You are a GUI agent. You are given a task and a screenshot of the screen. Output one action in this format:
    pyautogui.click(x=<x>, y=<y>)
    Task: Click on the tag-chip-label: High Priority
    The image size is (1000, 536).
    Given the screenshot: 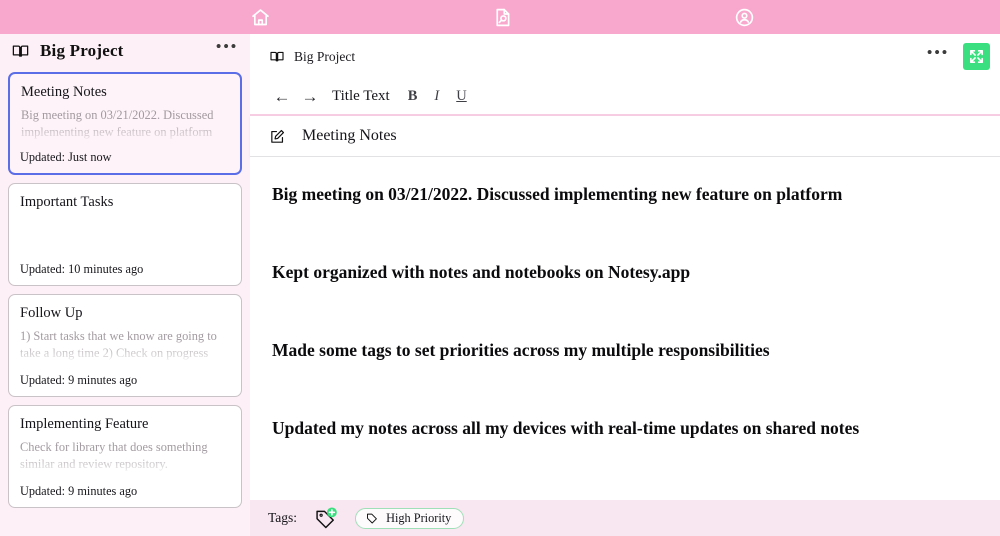 What is the action you would take?
    pyautogui.click(x=419, y=517)
    